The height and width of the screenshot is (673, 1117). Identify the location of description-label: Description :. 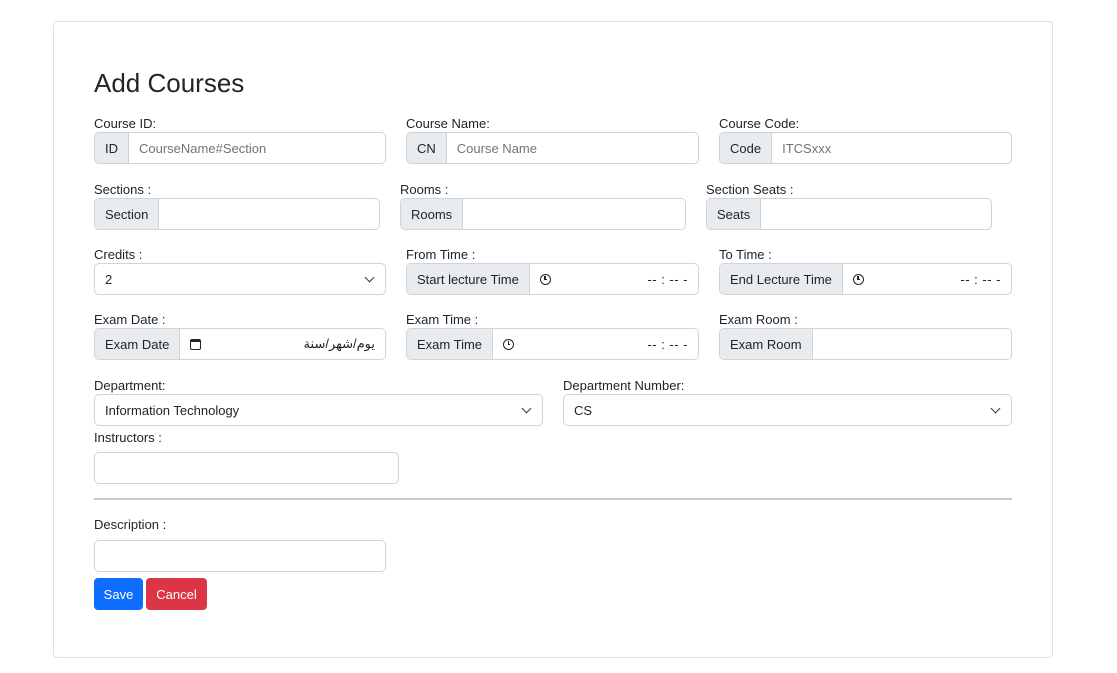
(130, 524).